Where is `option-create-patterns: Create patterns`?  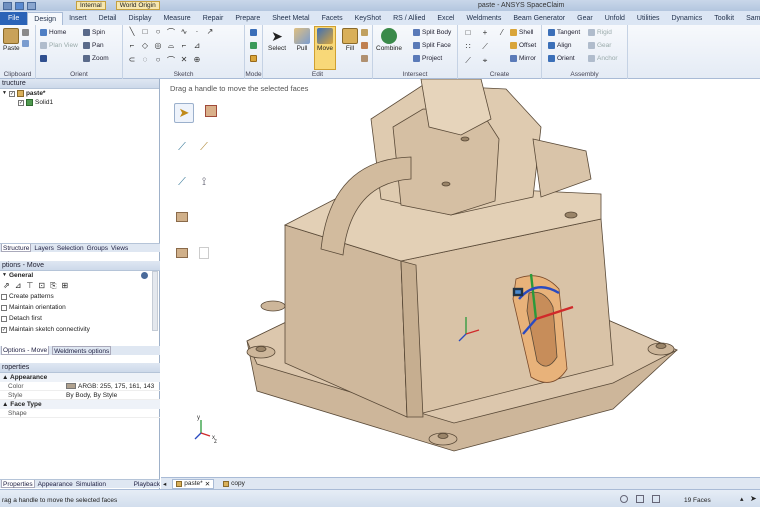
option-create-patterns: Create patterns is located at coordinates (80, 296).